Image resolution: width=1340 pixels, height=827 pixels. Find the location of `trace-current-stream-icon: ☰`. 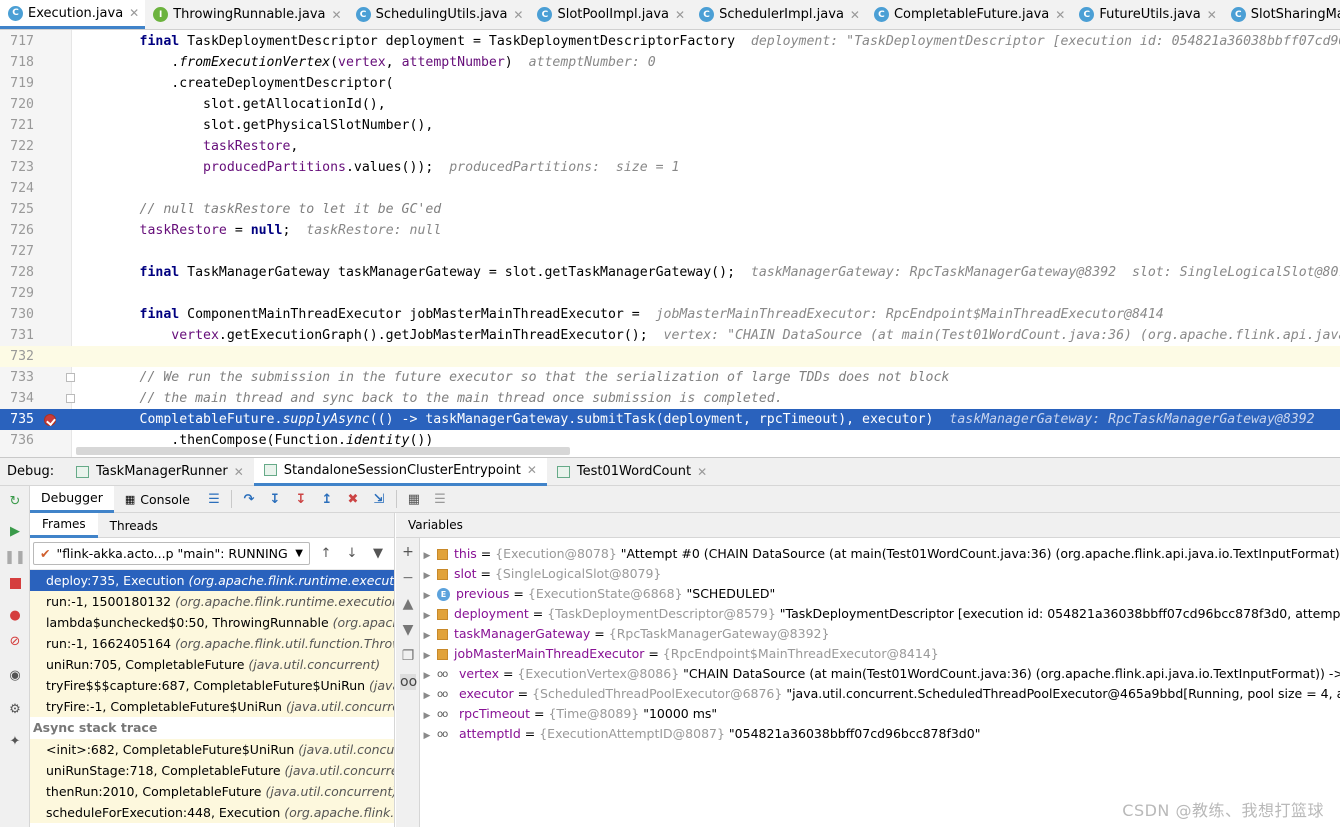

trace-current-stream-icon: ☰ is located at coordinates (440, 499).